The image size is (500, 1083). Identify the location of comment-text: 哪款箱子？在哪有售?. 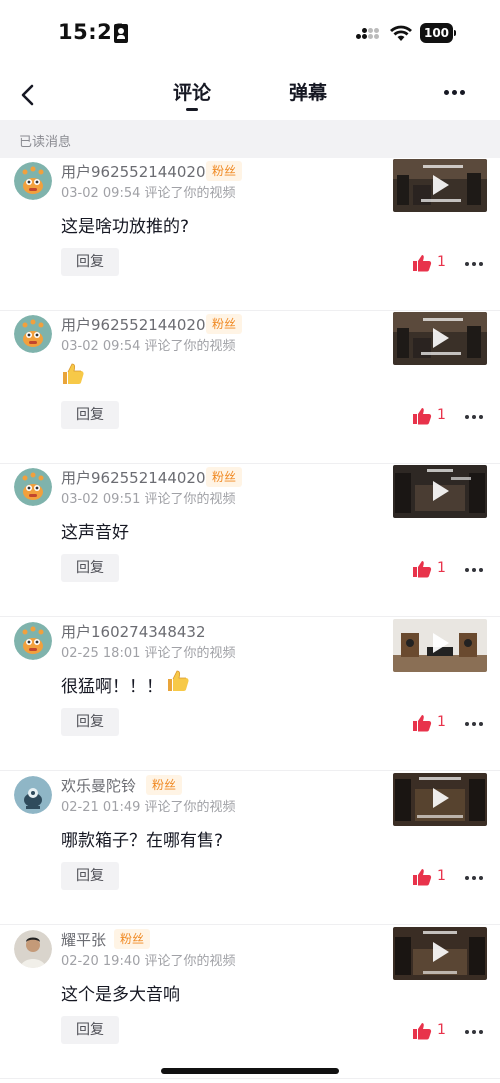
(142, 841).